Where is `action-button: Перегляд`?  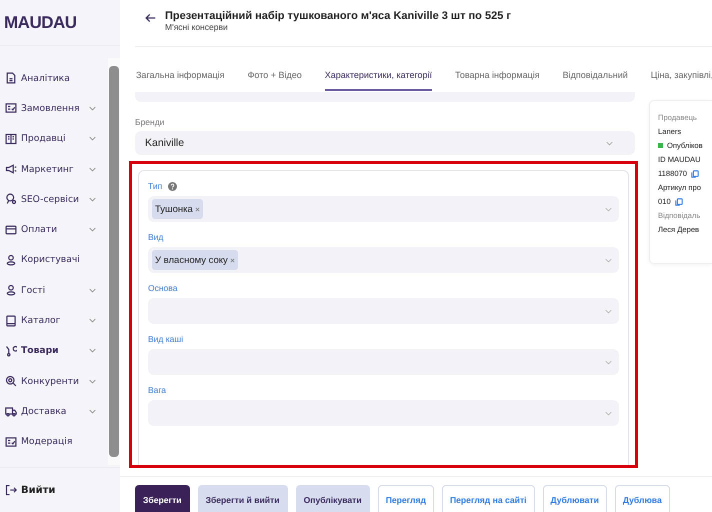 action-button: Перегляд is located at coordinates (406, 498).